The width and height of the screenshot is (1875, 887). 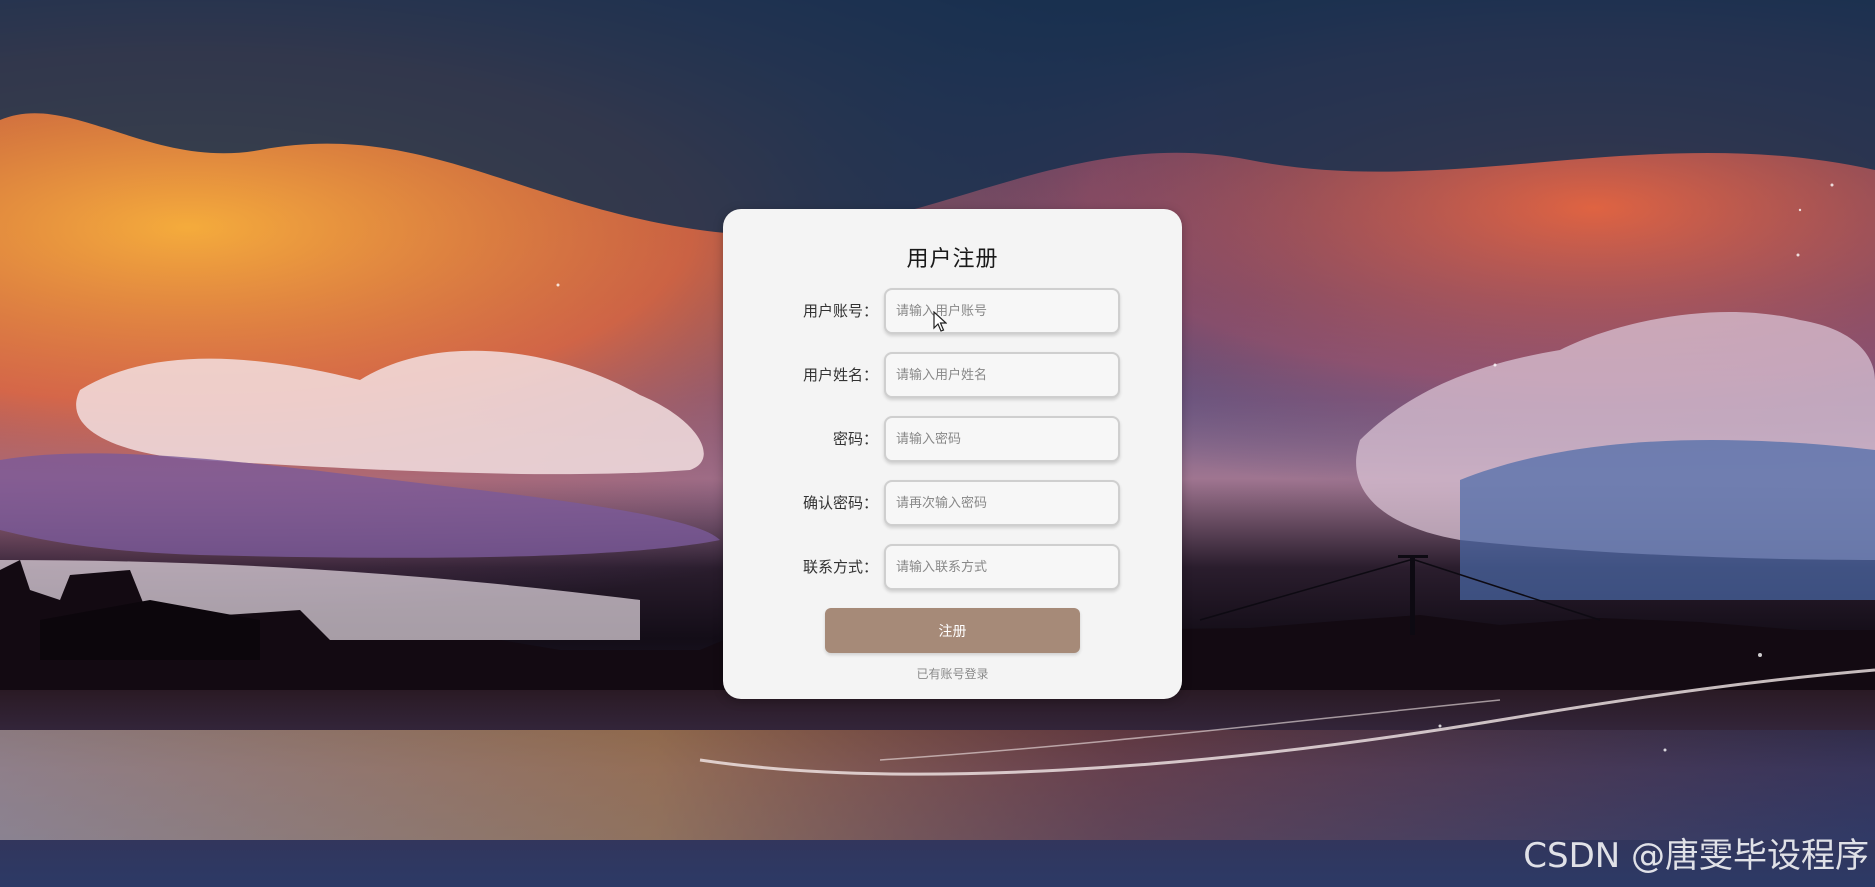 What do you see at coordinates (952, 673) in the screenshot?
I see `login-link: 已有账号登录` at bounding box center [952, 673].